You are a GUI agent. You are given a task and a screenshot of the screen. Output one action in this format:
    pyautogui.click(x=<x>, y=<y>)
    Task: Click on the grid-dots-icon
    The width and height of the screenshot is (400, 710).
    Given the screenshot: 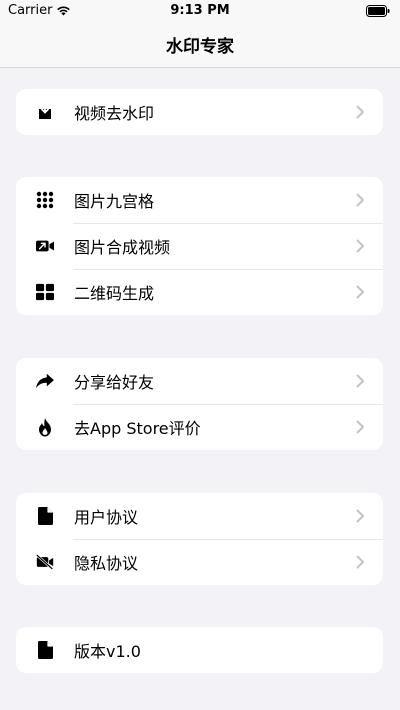 What is the action you would take?
    pyautogui.click(x=45, y=200)
    